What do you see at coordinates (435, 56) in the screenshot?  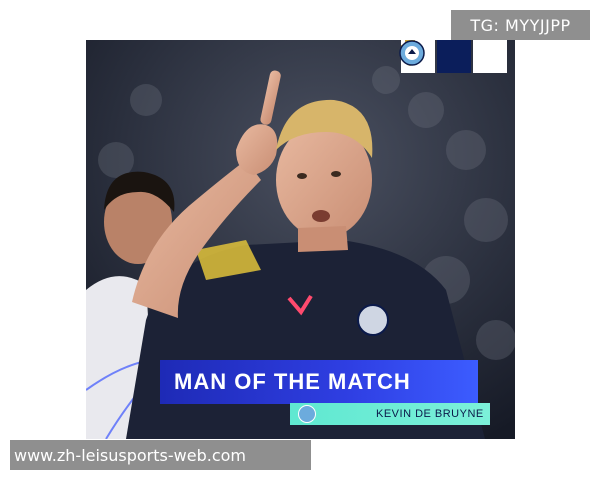 I see `champions-league-starball-icon` at bounding box center [435, 56].